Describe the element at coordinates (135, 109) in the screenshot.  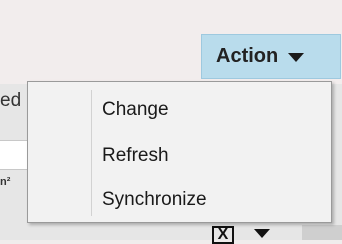
I see `menu-item-label: Change` at that location.